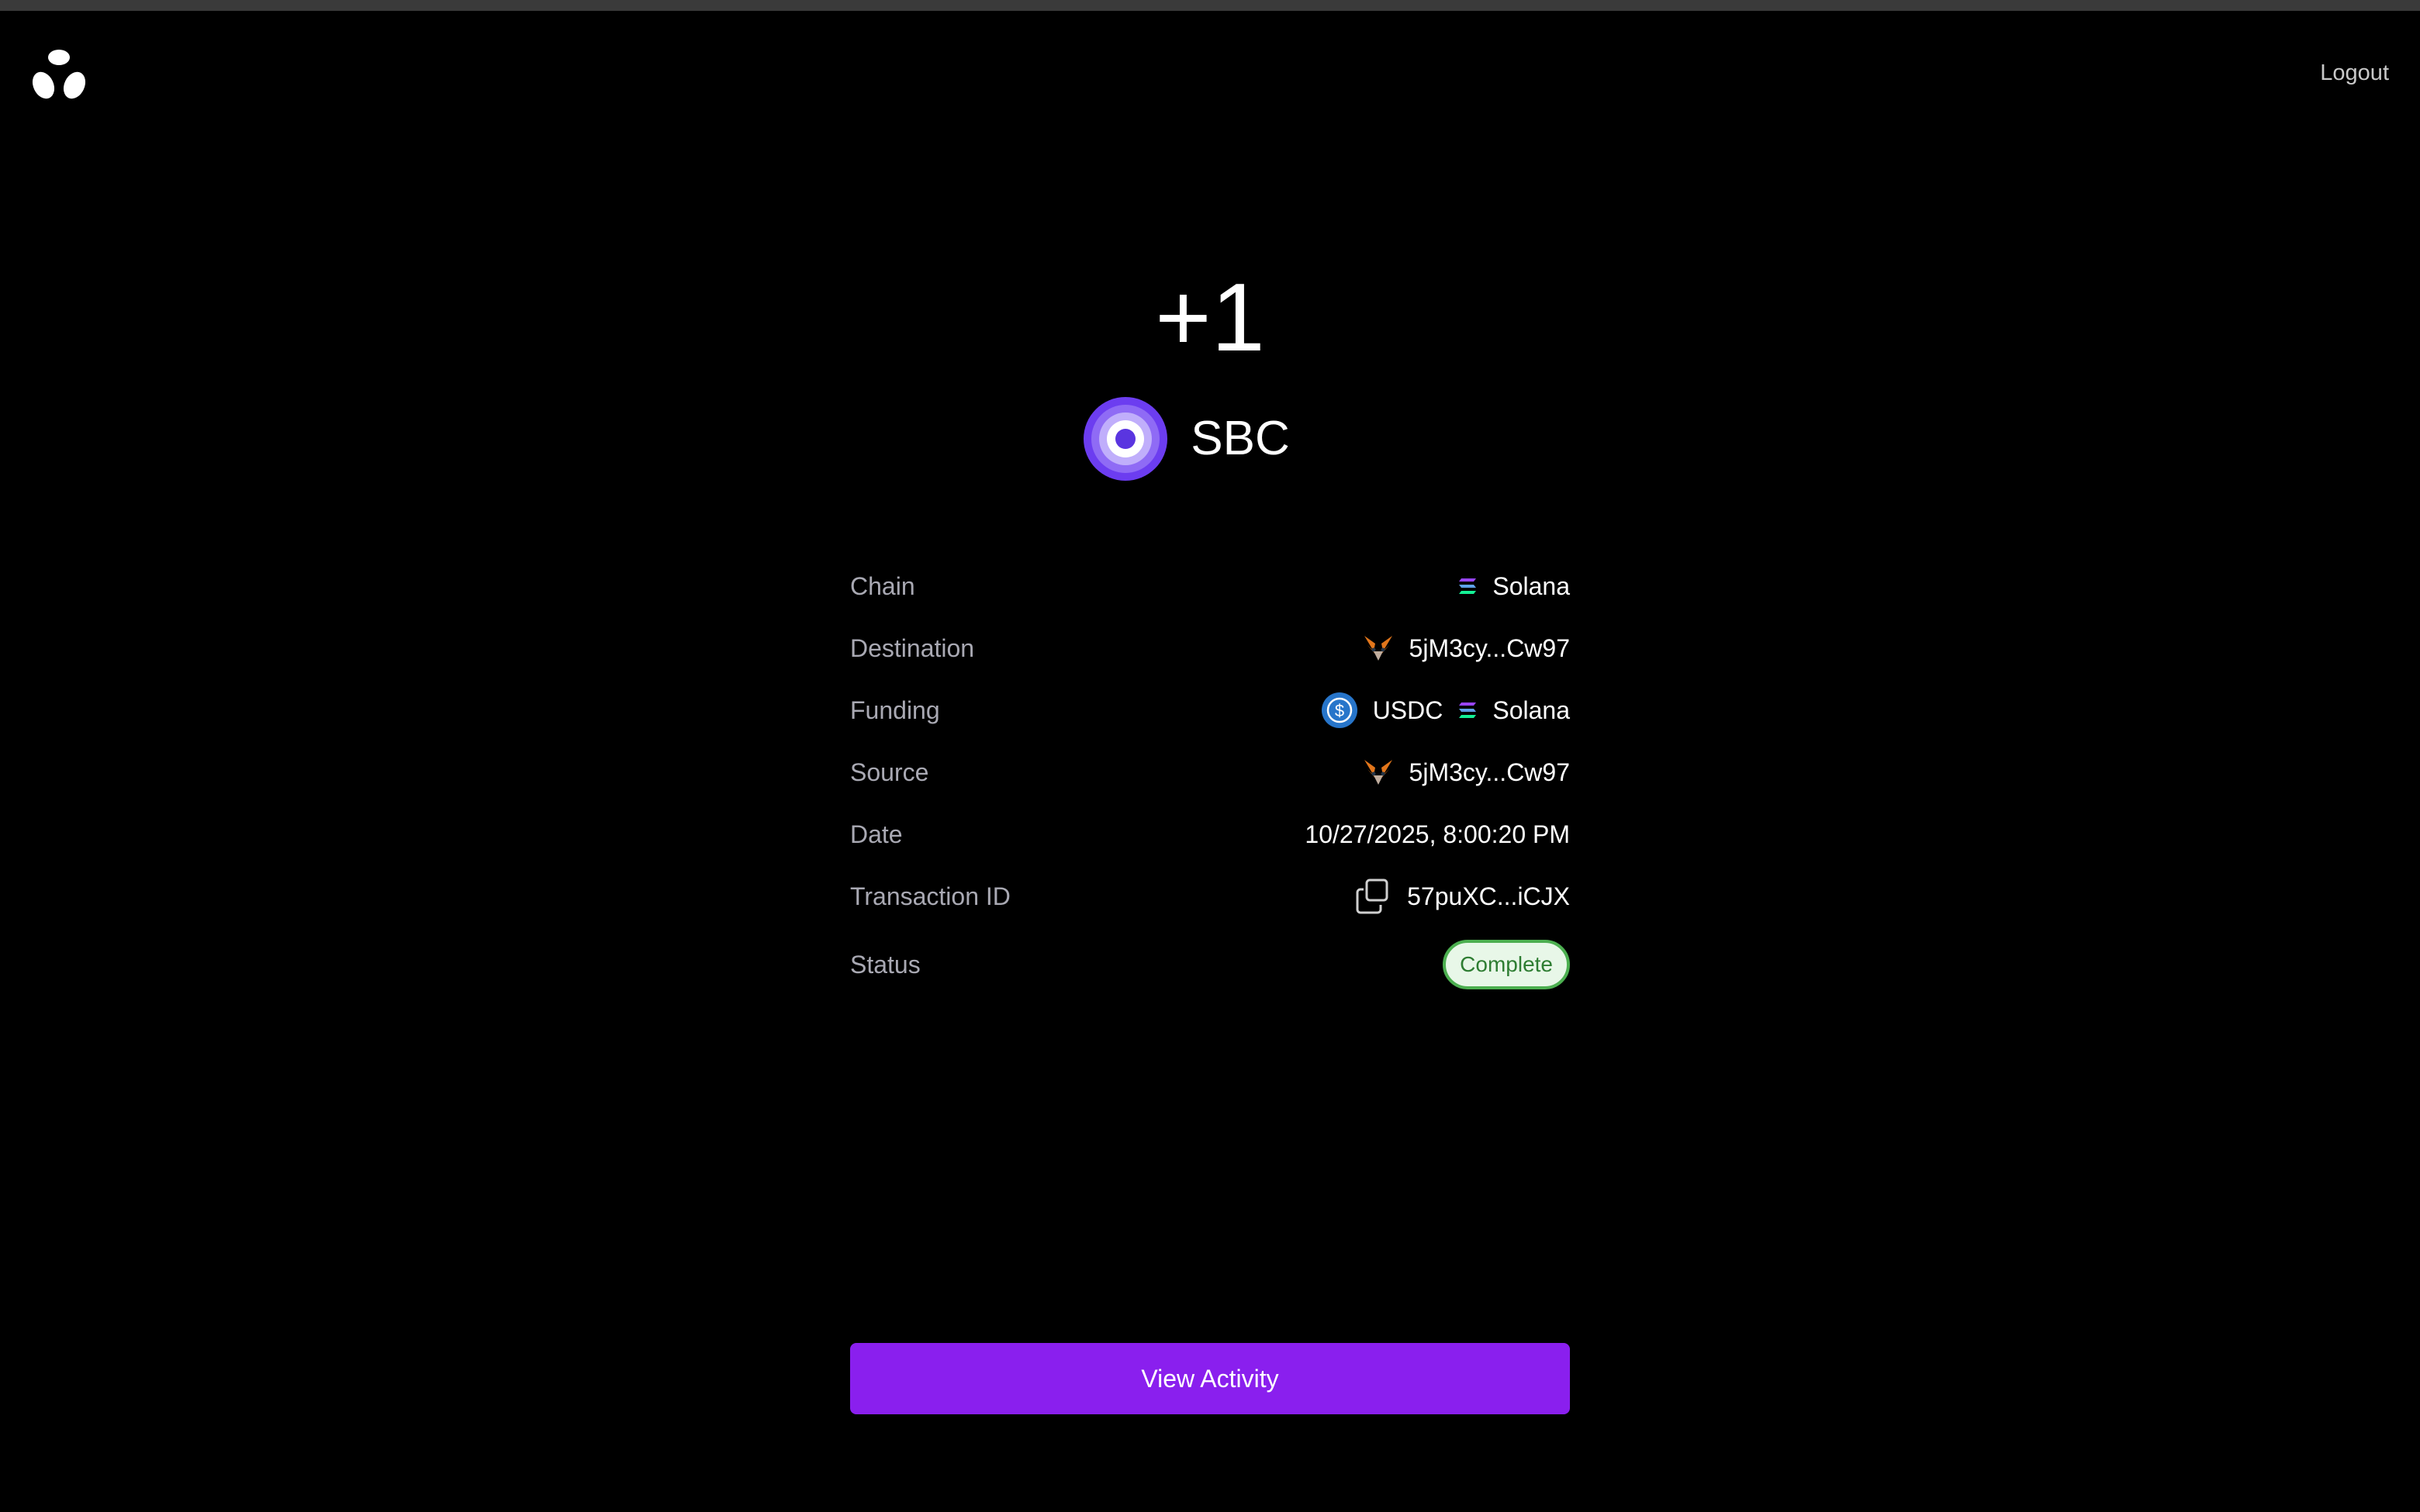 The height and width of the screenshot is (1512, 2420). What do you see at coordinates (885, 964) in the screenshot?
I see `status-label: Status` at bounding box center [885, 964].